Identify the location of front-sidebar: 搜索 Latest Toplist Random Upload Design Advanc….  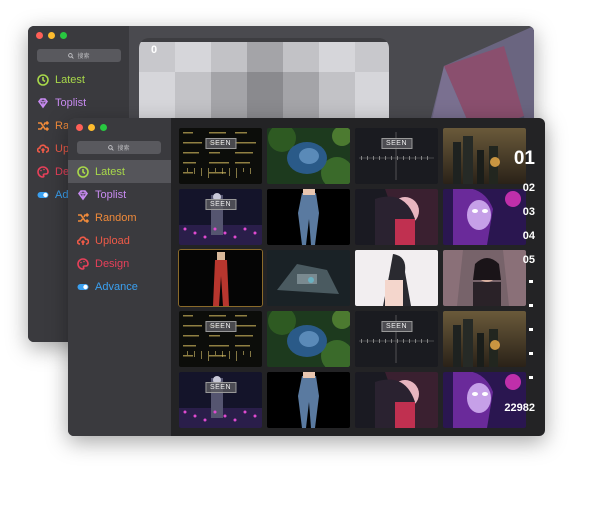
(119, 277).